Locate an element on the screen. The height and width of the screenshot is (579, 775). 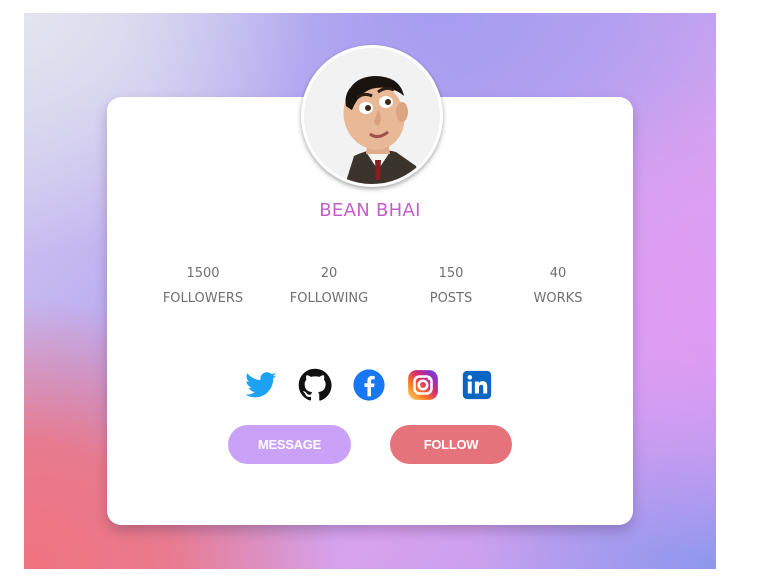
stat-label: POSTS is located at coordinates (451, 298).